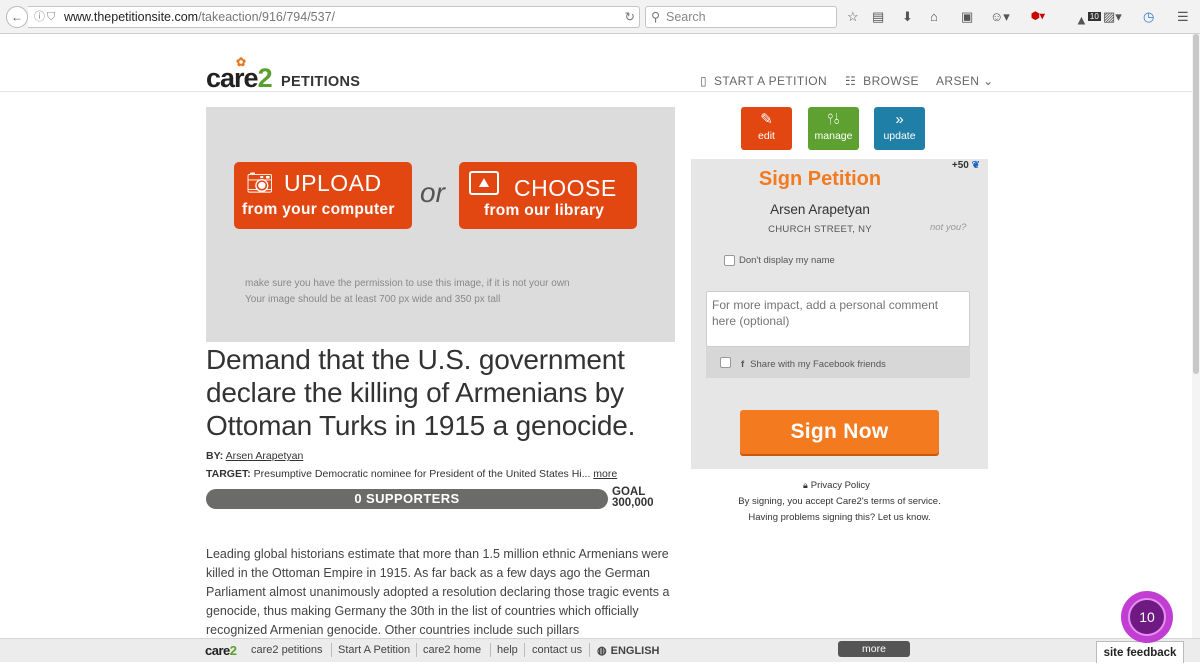  Describe the element at coordinates (741, 17) in the screenshot. I see `search-box: ⚲ Search` at that location.